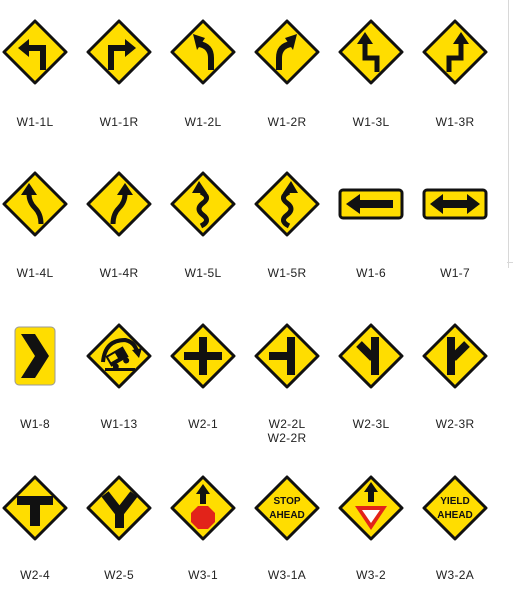 The width and height of the screenshot is (513, 612). I want to click on sign-W1-3R, so click(455, 52).